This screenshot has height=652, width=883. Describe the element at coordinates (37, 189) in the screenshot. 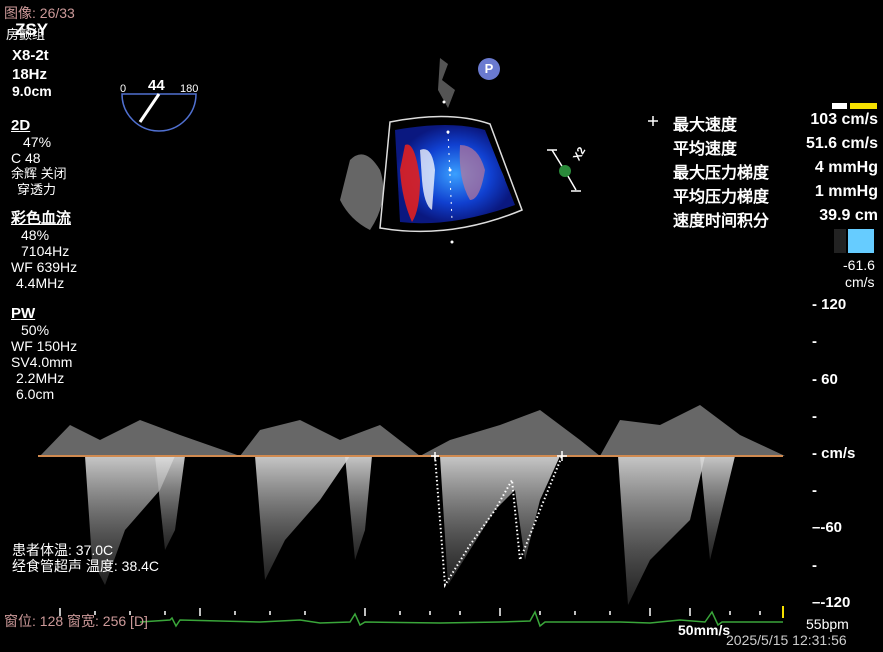

I see `mode-2d-penetration: 穿透力` at that location.